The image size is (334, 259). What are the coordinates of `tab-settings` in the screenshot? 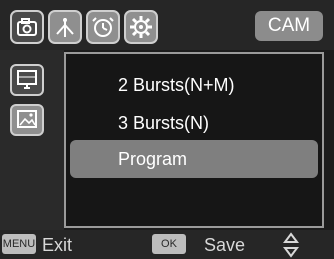 It's located at (141, 27).